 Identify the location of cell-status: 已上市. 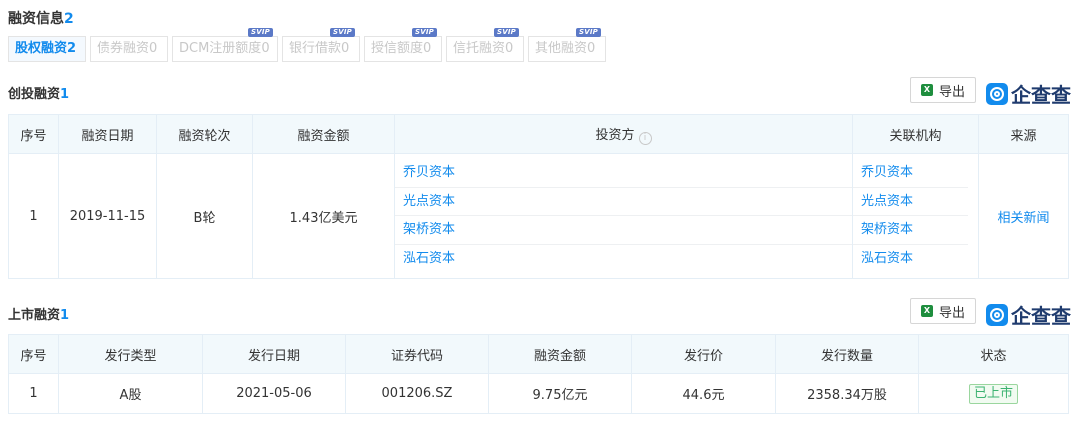
(993, 393).